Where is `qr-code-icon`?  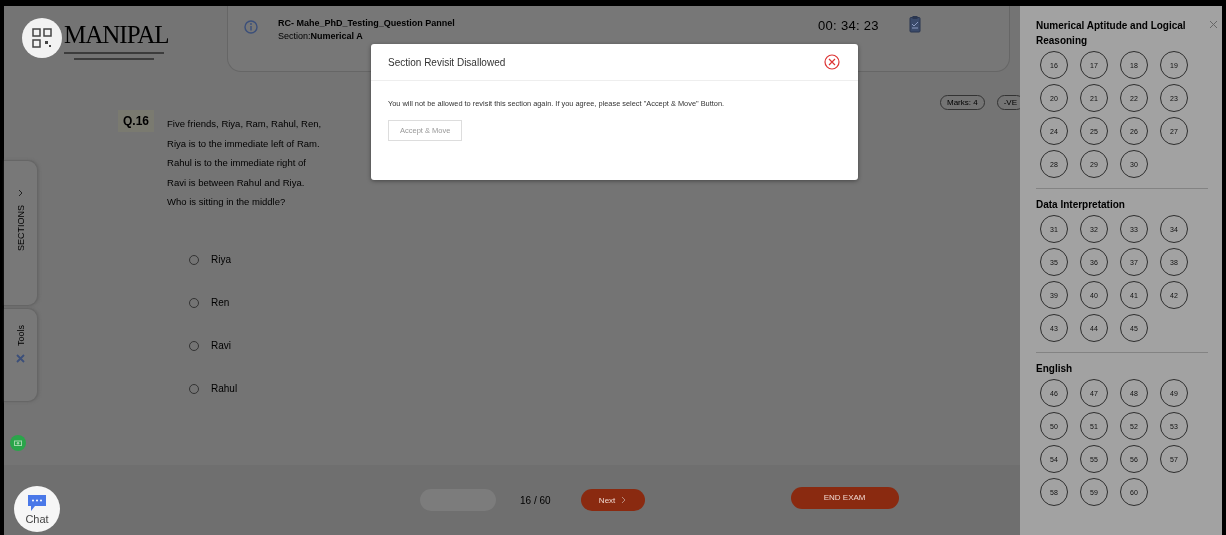 qr-code-icon is located at coordinates (42, 38).